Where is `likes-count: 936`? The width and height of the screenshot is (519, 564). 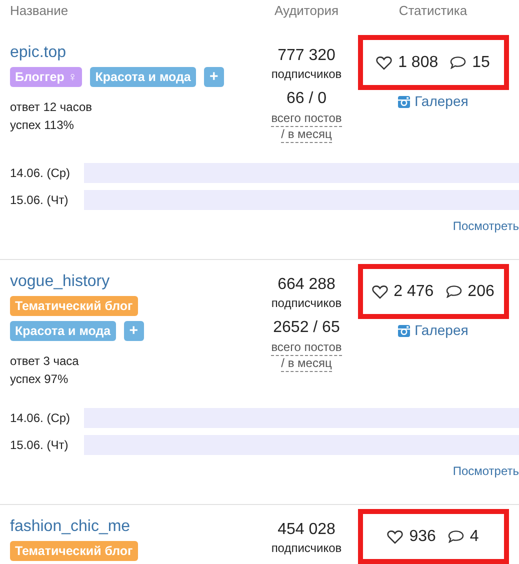 likes-count: 936 is located at coordinates (422, 536).